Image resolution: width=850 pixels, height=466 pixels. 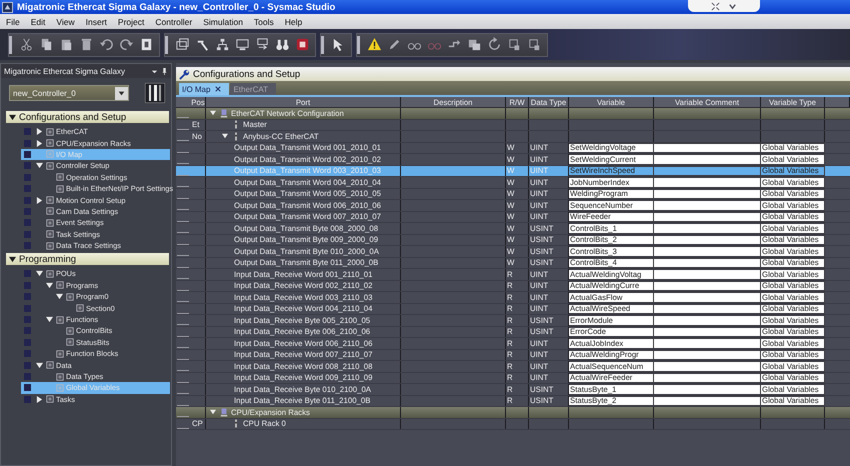 What do you see at coordinates (302, 44) in the screenshot?
I see `stop-icon` at bounding box center [302, 44].